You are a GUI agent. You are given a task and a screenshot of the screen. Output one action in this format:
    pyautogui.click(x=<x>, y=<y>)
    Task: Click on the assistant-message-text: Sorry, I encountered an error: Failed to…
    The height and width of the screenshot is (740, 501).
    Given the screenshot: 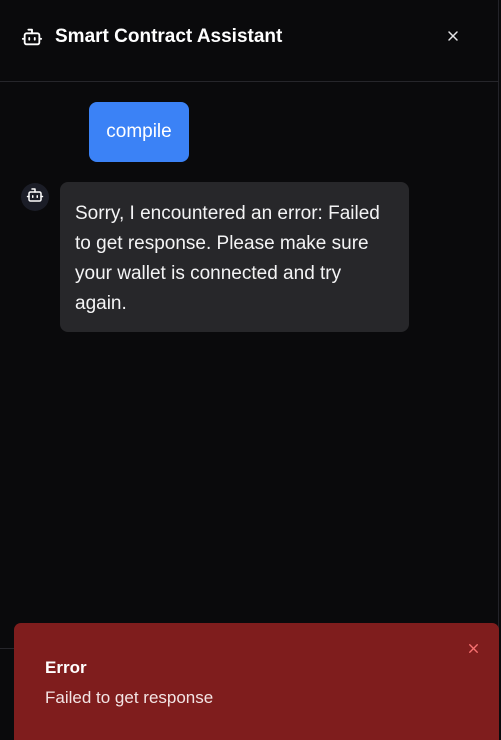 What is the action you would take?
    pyautogui.click(x=227, y=258)
    